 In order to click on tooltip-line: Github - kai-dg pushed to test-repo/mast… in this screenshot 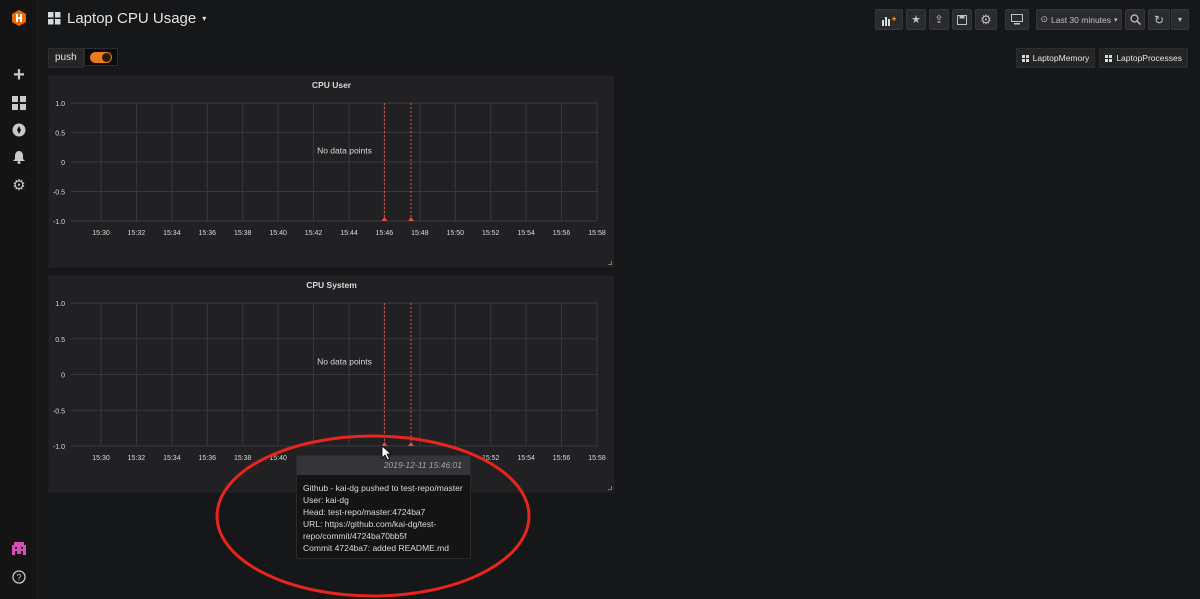, I will do `click(383, 488)`.